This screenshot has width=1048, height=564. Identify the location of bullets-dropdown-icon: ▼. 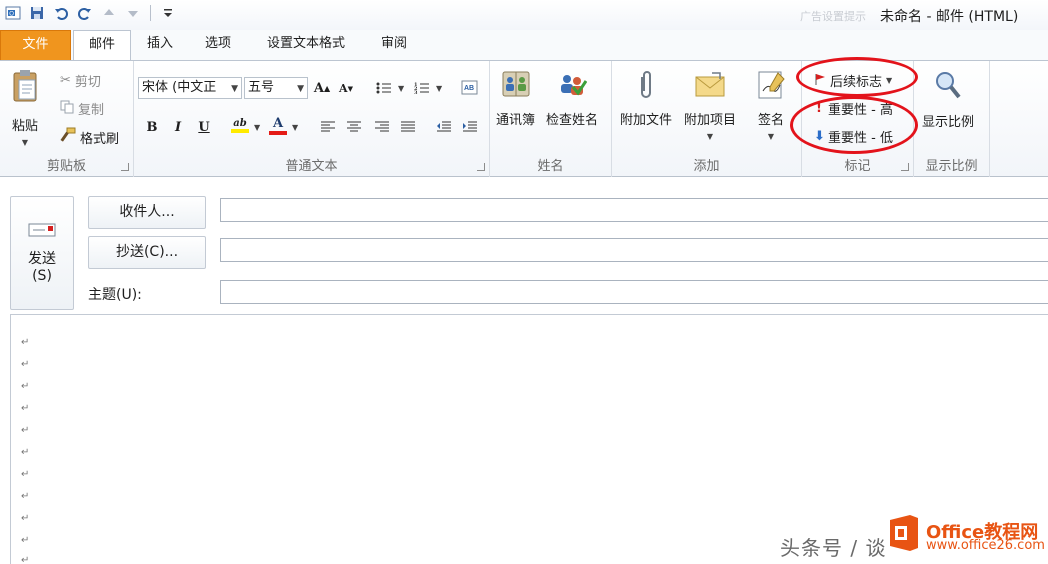
(401, 88).